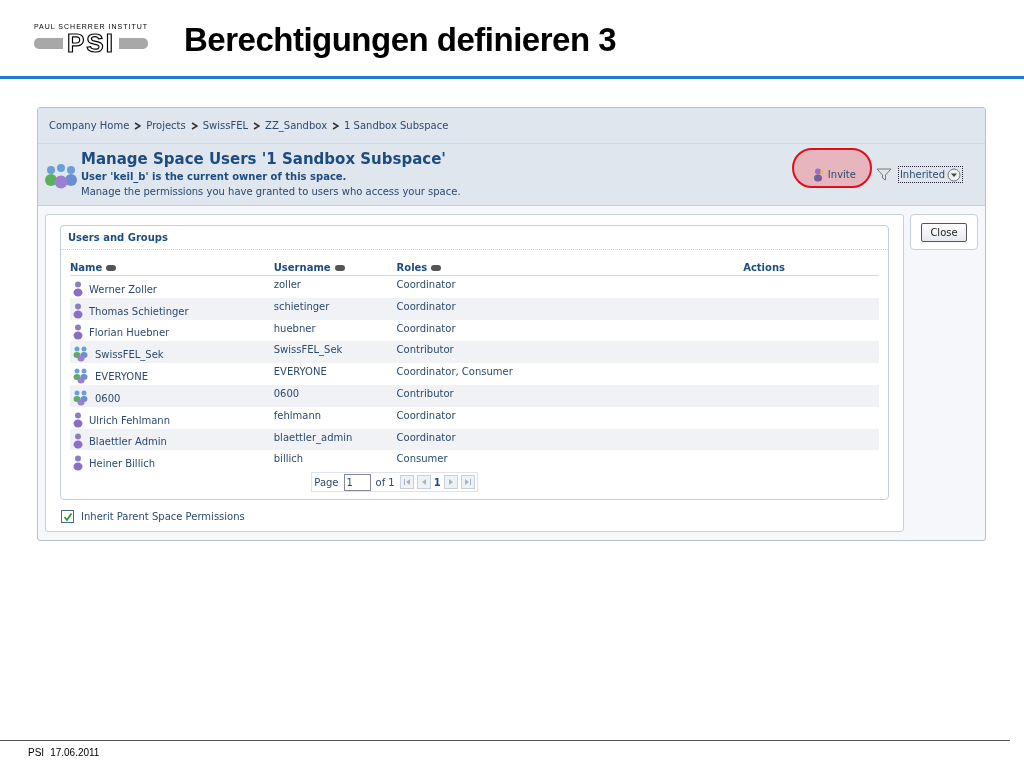  I want to click on name-cell-text: Werner Zoller, so click(123, 289).